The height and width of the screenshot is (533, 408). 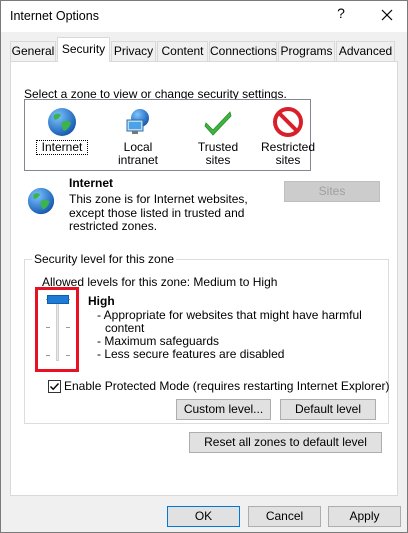 What do you see at coordinates (288, 160) in the screenshot?
I see `zone-label-restricted-line2: sites` at bounding box center [288, 160].